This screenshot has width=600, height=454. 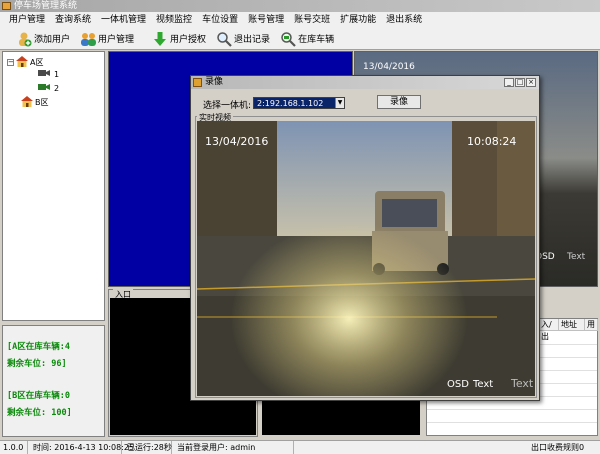 What do you see at coordinates (39, 413) in the screenshot?
I see `zone-b-remaining: 剩余车位: 100]` at bounding box center [39, 413].